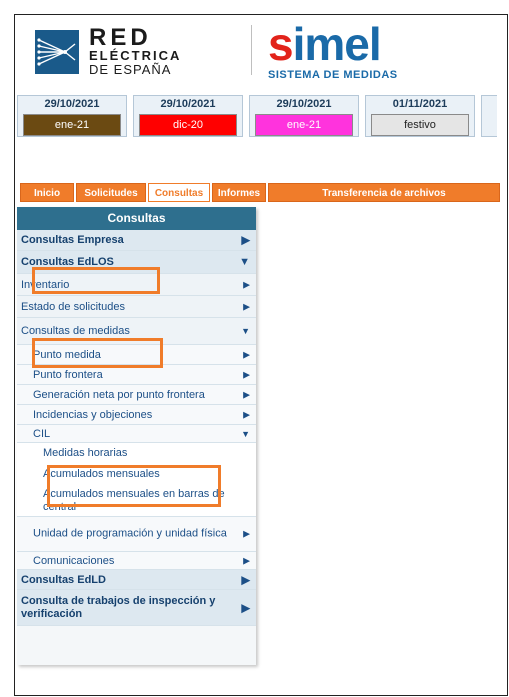  I want to click on tab-inicio: Inicio, so click(47, 192).